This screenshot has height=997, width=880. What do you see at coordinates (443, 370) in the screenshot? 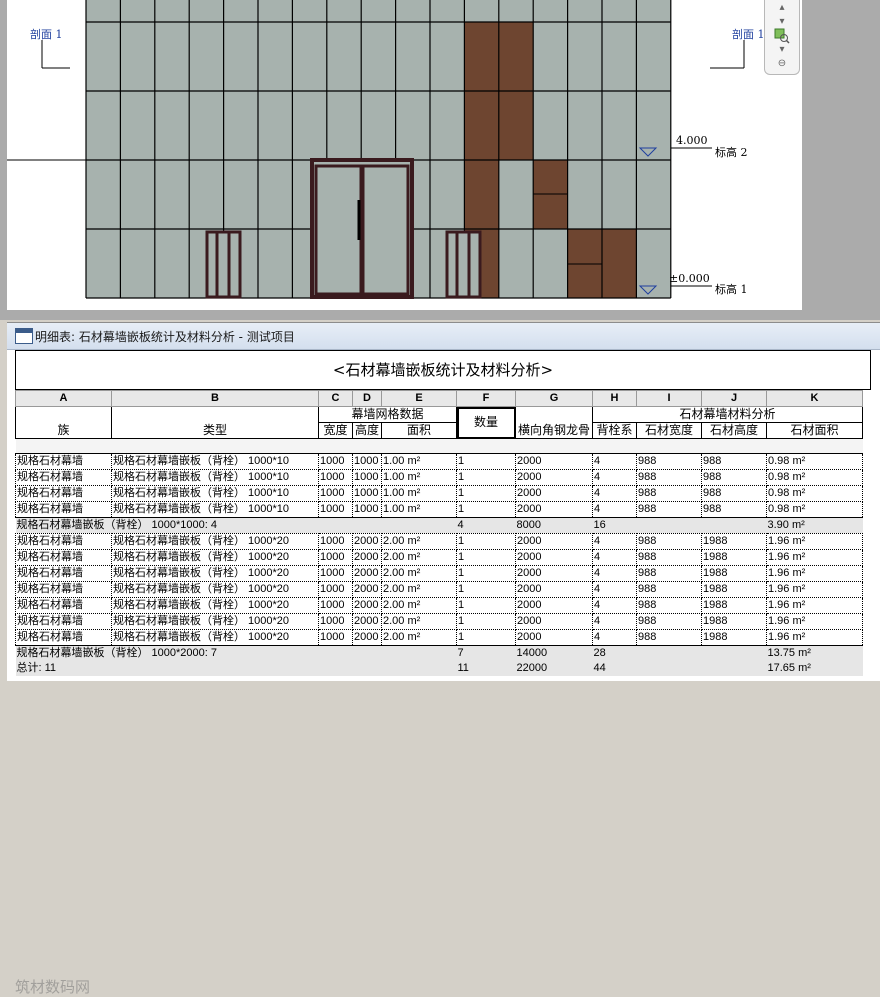
I see `schedule-heading: <石材幕墙嵌板统计及材料分析>` at bounding box center [443, 370].